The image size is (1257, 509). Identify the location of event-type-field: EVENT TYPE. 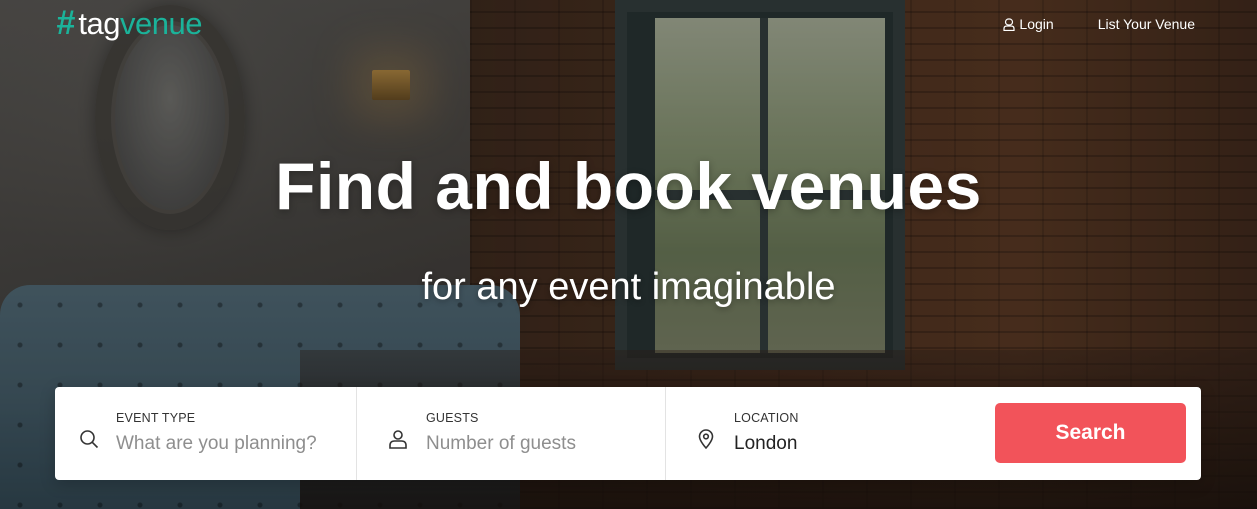
(205, 433).